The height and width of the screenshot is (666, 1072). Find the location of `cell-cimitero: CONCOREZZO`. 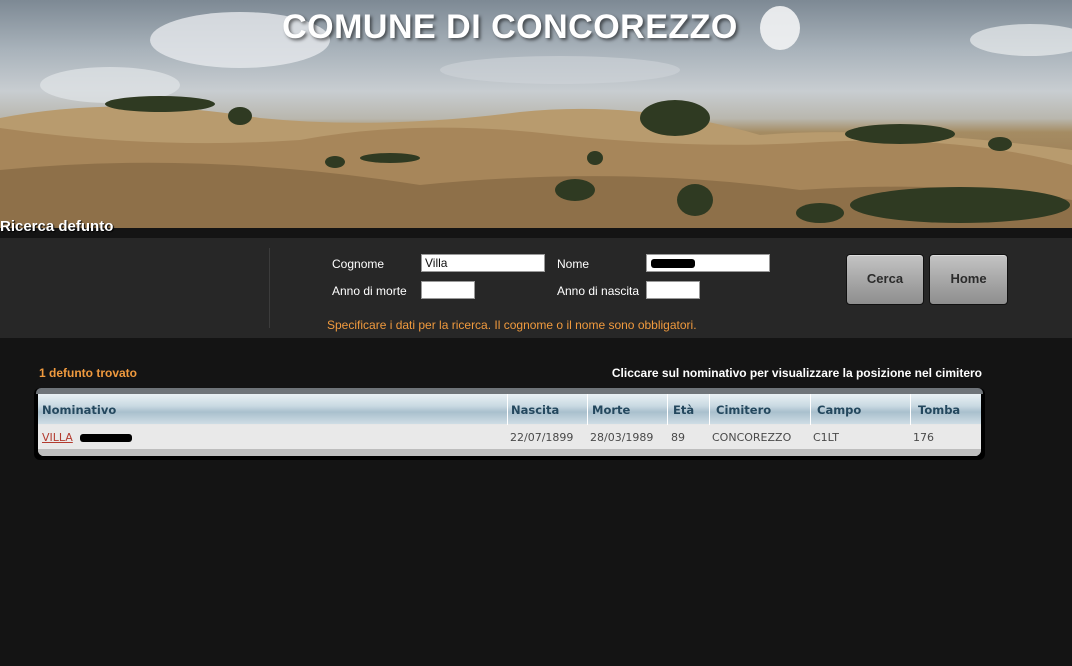

cell-cimitero: CONCOREZZO is located at coordinates (752, 437).